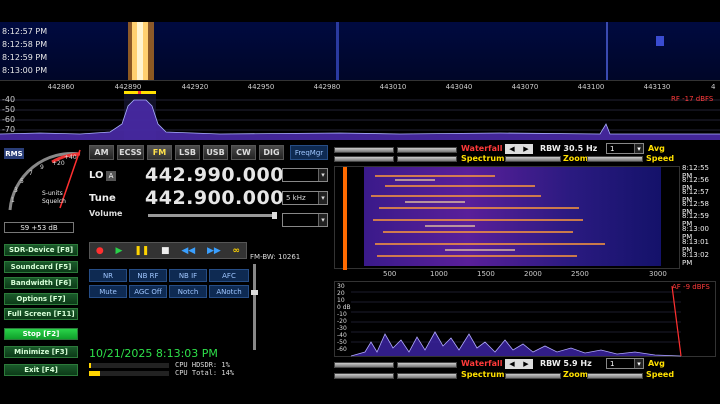 Image resolution: width=720 pixels, height=404 pixels. I want to click on bandwidth-button: Bandwidth [F6], so click(41, 283).